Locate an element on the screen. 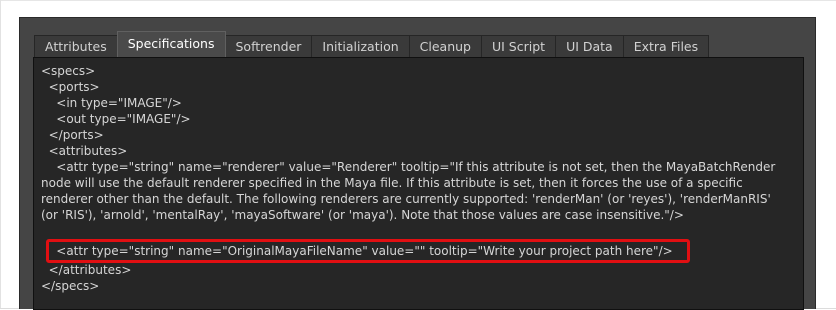  tab-softrender: Softrender is located at coordinates (268, 46).